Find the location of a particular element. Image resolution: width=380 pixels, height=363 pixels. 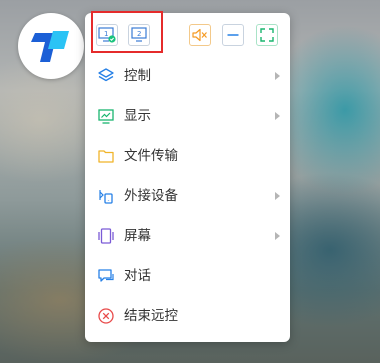

mute-button is located at coordinates (200, 35).